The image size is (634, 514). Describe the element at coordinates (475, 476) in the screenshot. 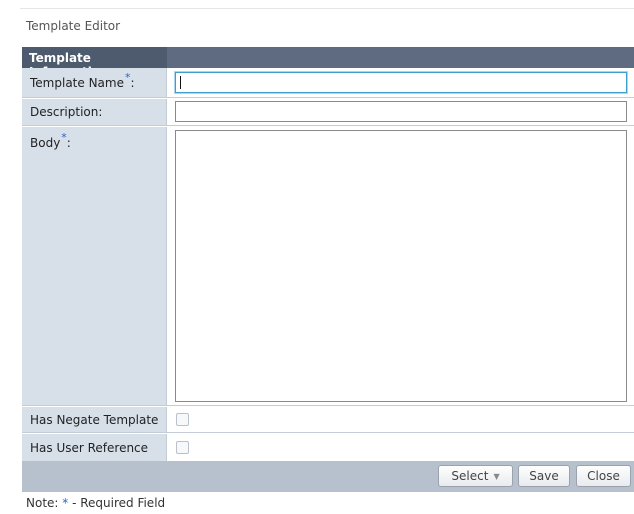

I see `select-button: Select ▼` at that location.